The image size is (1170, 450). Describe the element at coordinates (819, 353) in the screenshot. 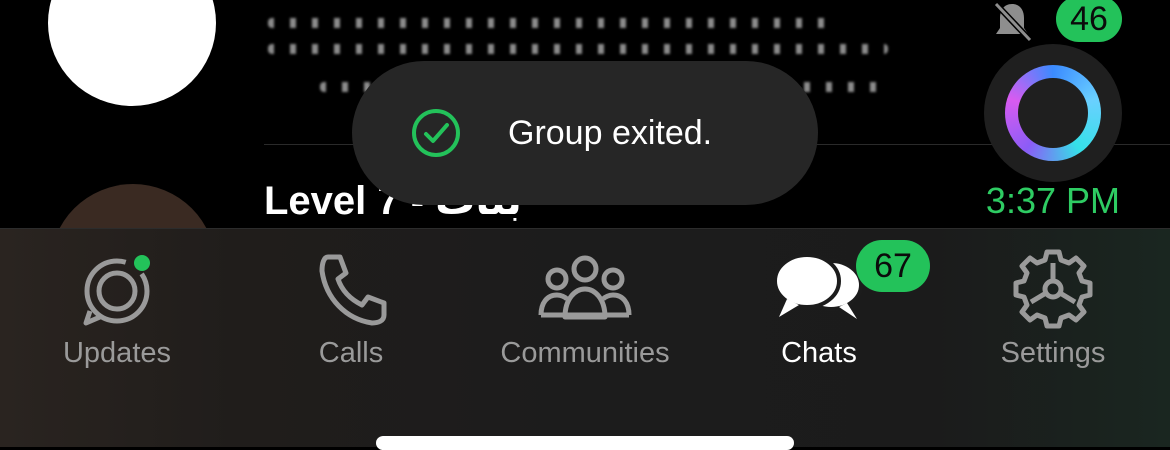

I see `tab-label: Chats` at that location.